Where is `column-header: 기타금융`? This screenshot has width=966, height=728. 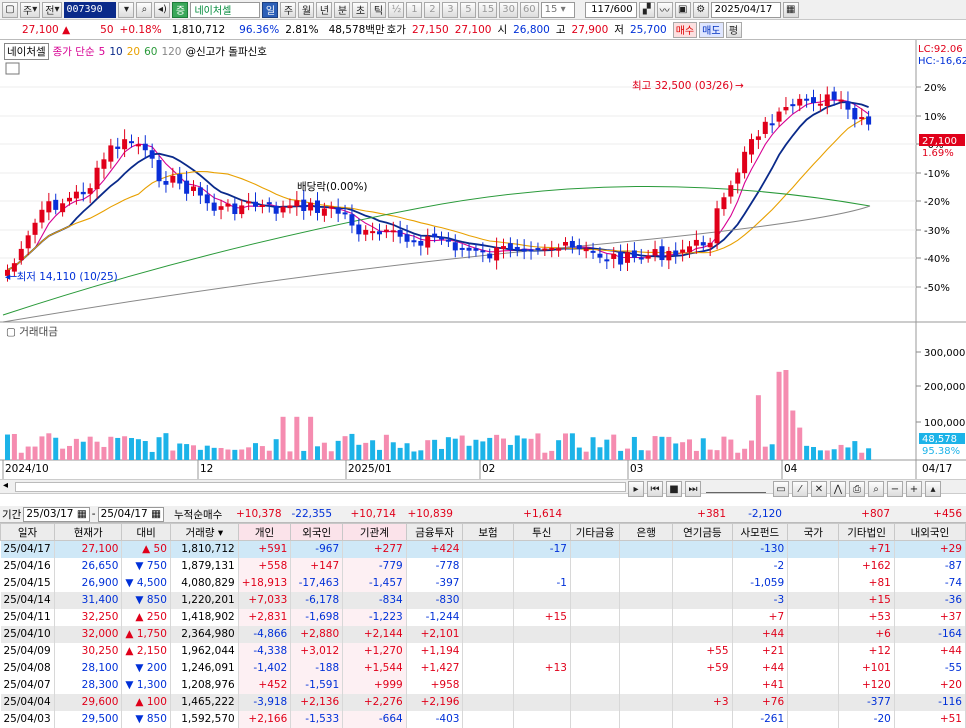
column-header: 기타금융 is located at coordinates (595, 532).